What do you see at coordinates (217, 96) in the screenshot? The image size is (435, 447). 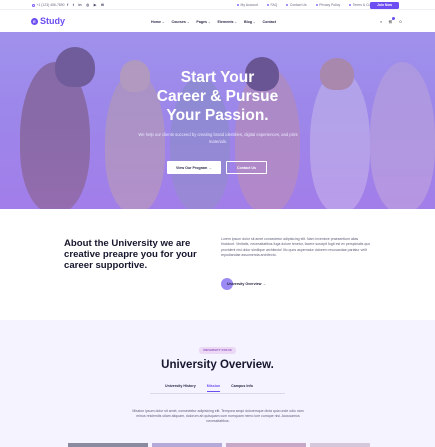 I see `hero-title-line-2: Career & Pursue` at bounding box center [217, 96].